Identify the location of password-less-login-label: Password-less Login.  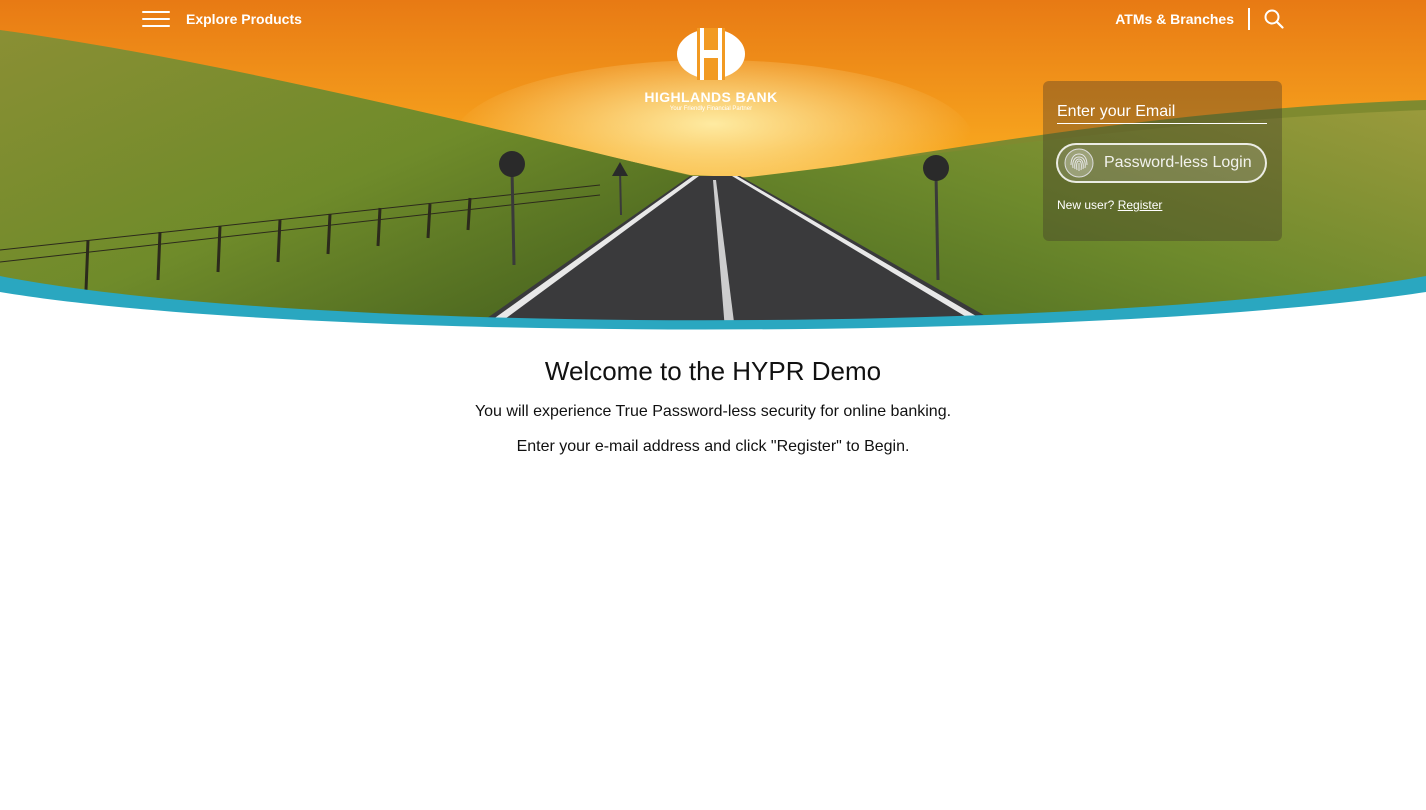
(1178, 162).